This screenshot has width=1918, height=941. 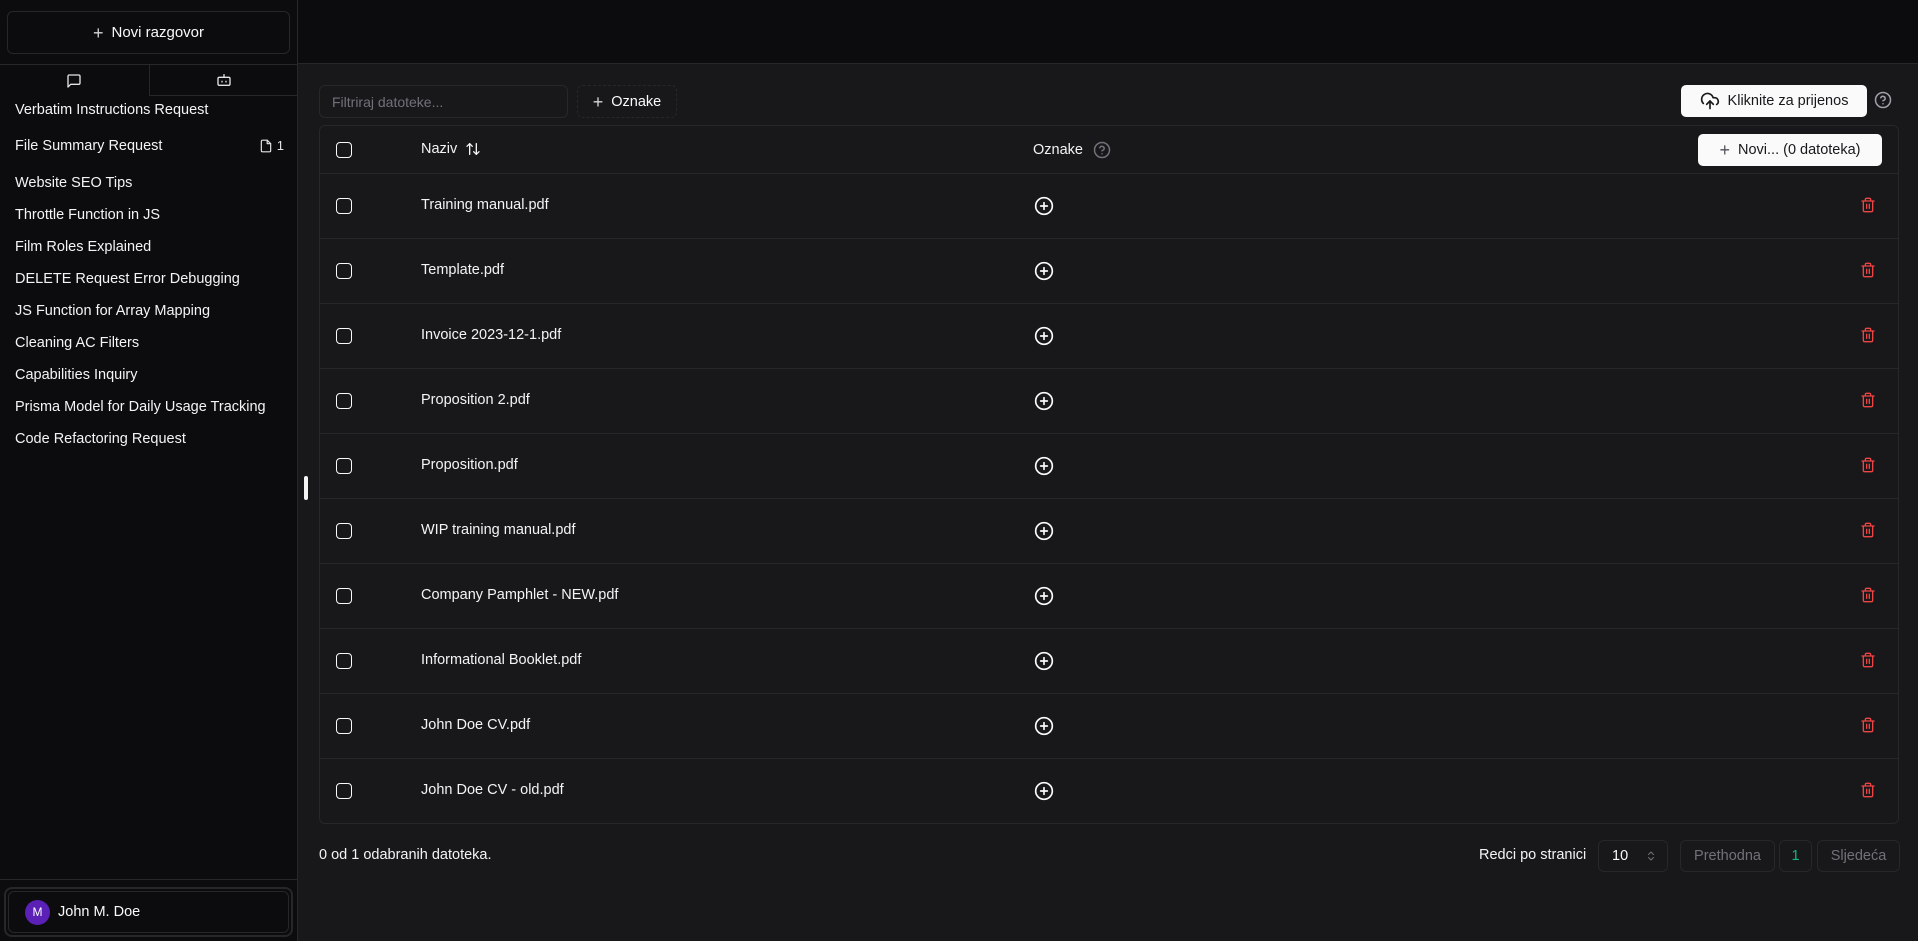 I want to click on file-name: Proposition 2.pdf, so click(x=475, y=400).